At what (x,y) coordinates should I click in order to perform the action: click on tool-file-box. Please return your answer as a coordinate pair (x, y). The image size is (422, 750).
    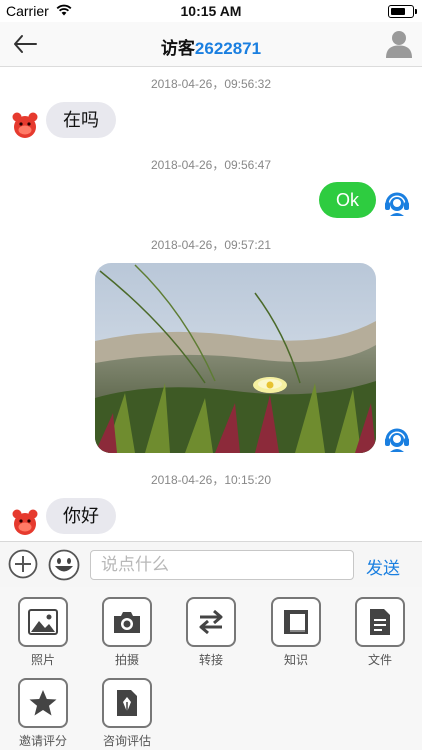
    Looking at the image, I should click on (380, 622).